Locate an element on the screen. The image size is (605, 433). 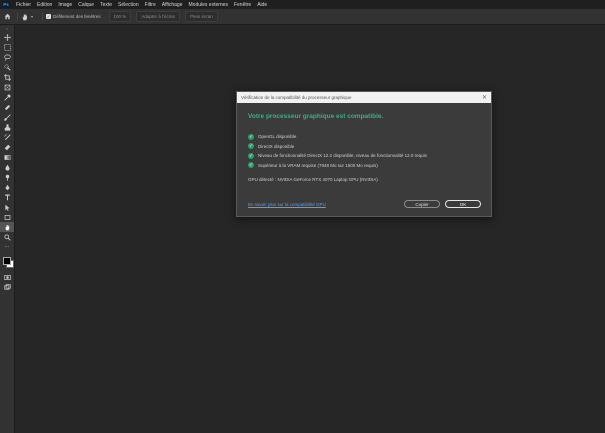
chevron-down-icon: ▾ is located at coordinates (32, 16).